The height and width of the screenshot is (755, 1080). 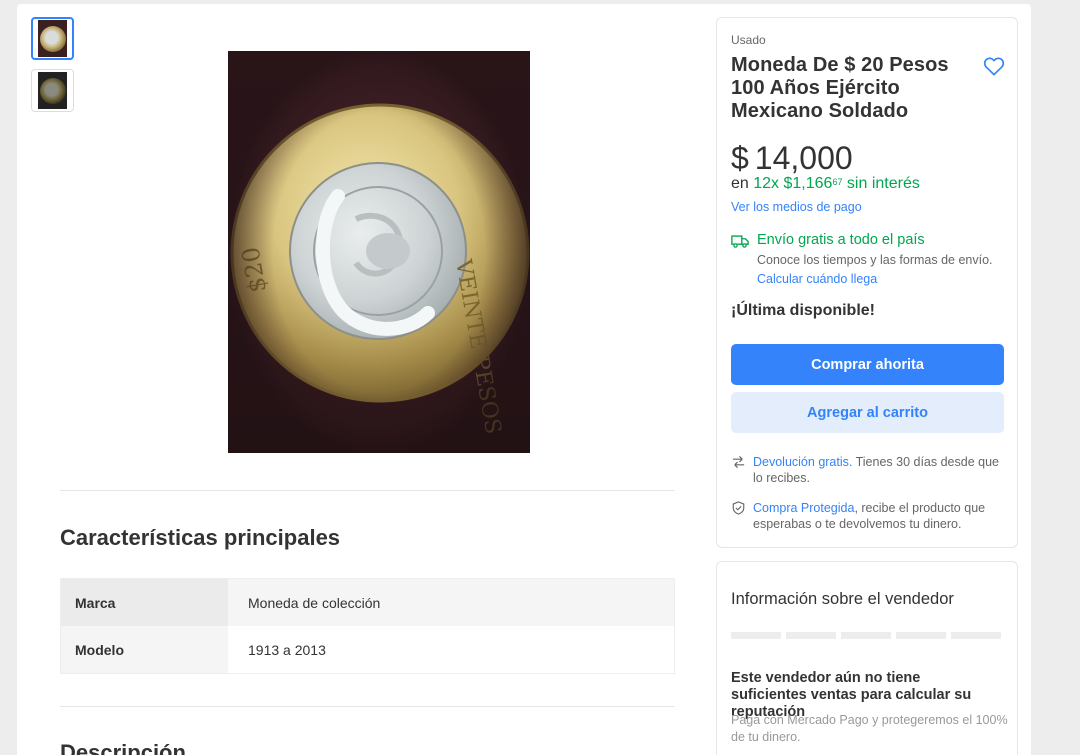 What do you see at coordinates (994, 66) in the screenshot?
I see `heart-icon` at bounding box center [994, 66].